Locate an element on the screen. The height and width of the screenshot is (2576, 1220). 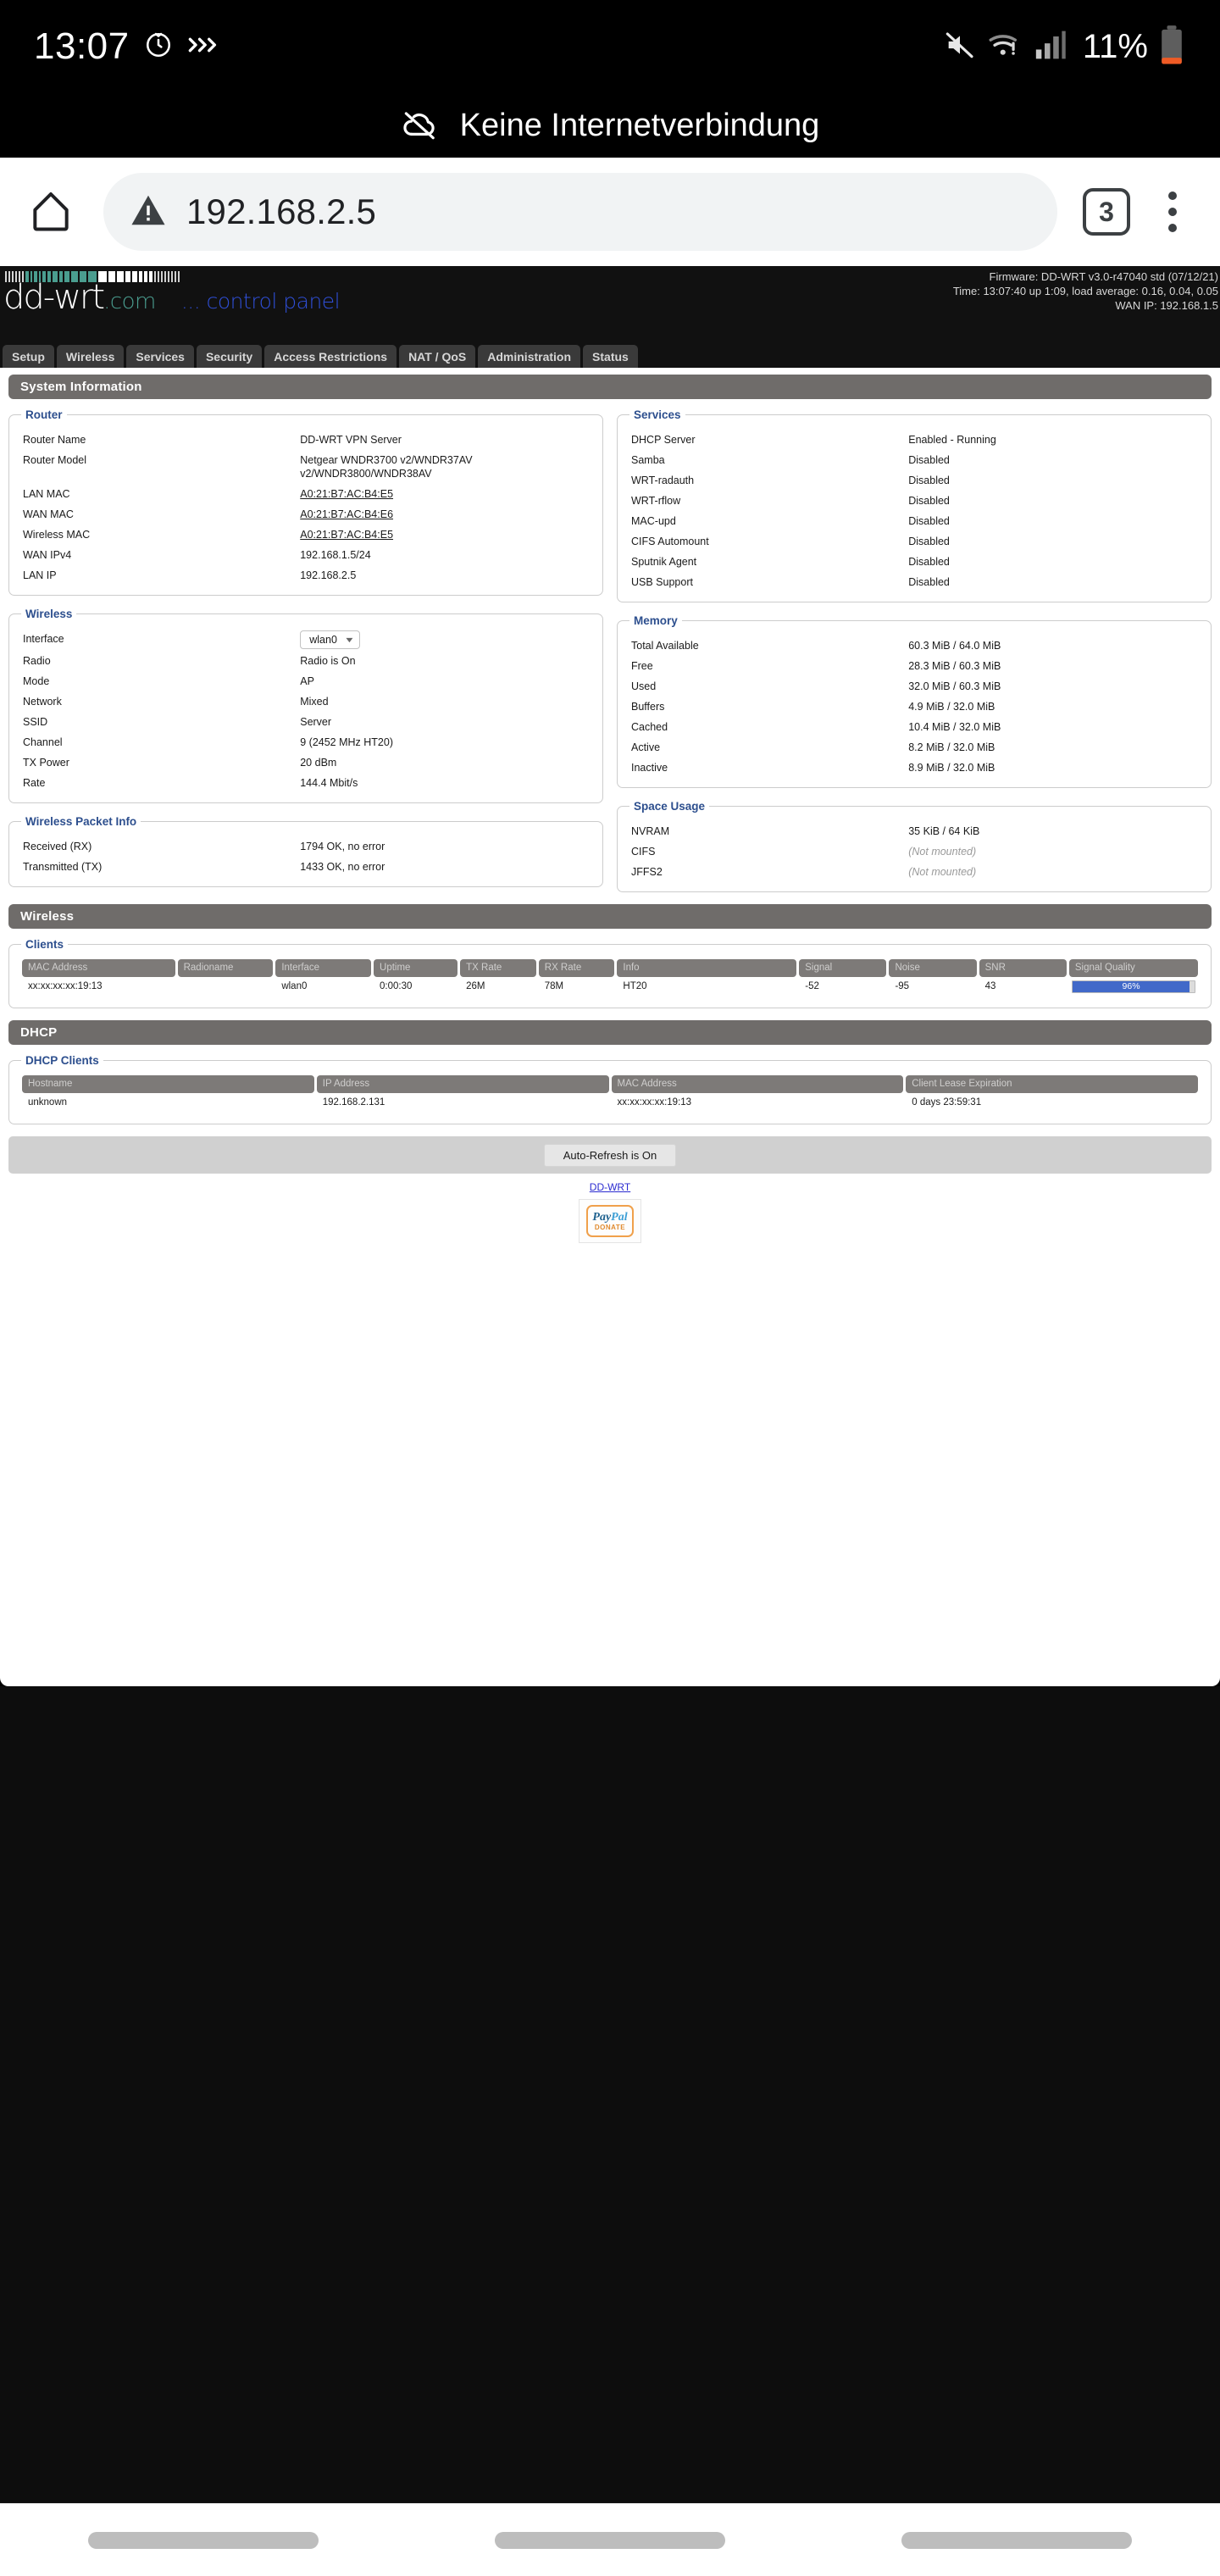
status-bar-right: 11% is located at coordinates (1063, 46).